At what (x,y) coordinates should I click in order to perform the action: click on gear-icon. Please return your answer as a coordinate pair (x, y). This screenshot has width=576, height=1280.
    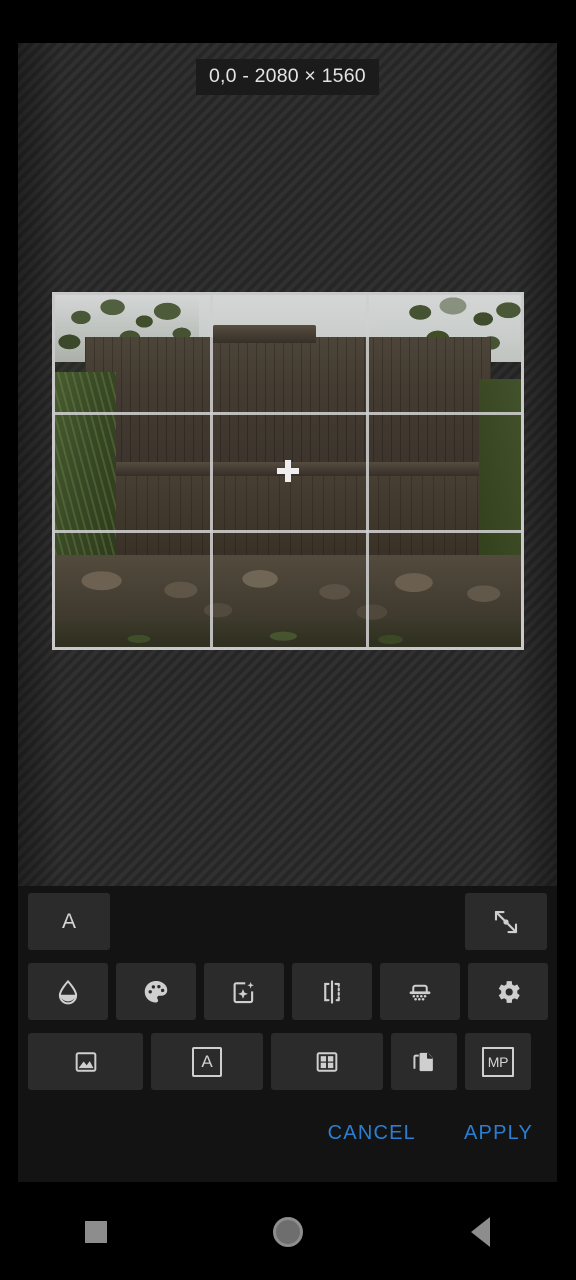
    Looking at the image, I should click on (508, 992).